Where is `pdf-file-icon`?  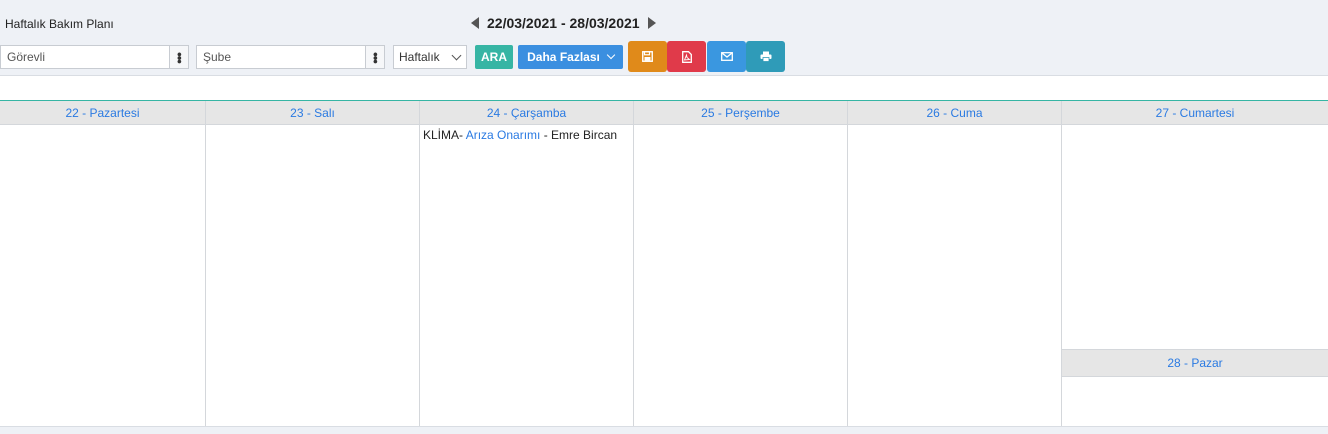 pdf-file-icon is located at coordinates (686, 56).